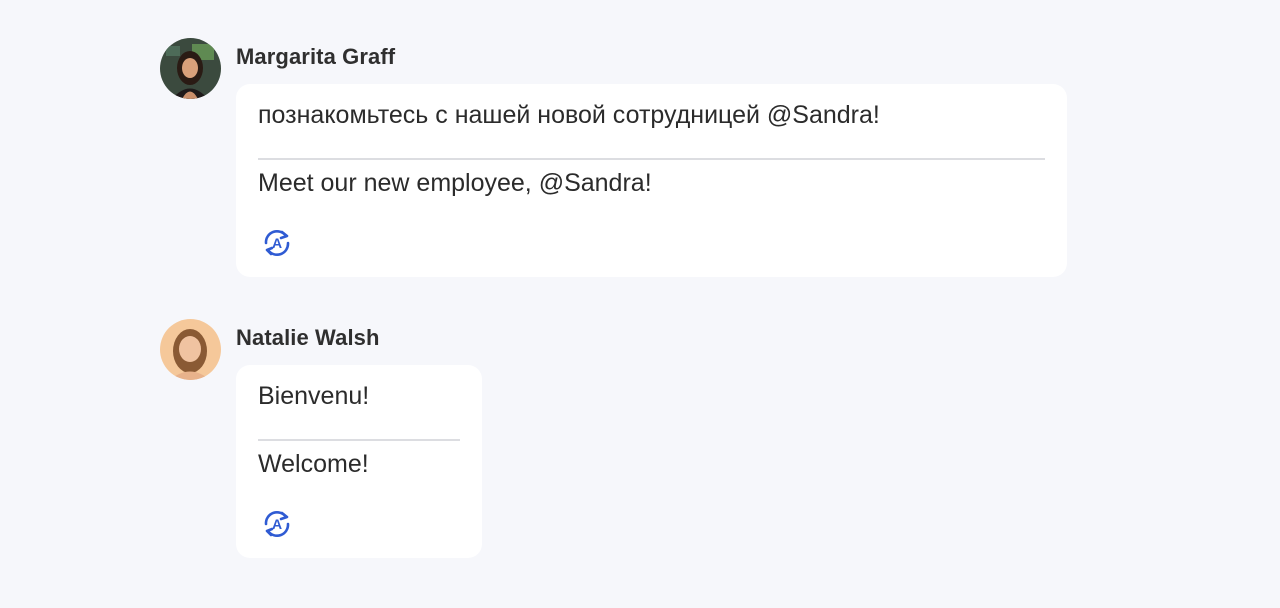  Describe the element at coordinates (308, 337) in the screenshot. I see `author-name: Natalie Walsh` at that location.